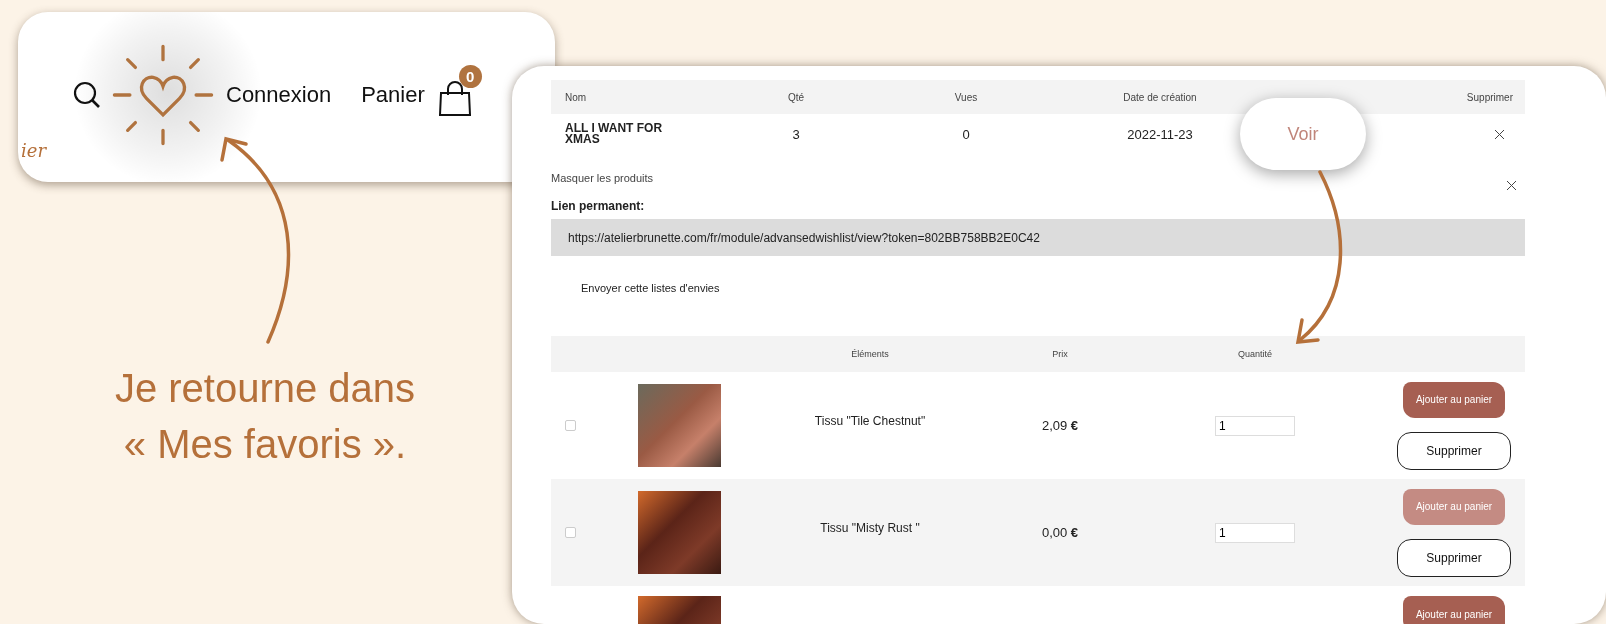 The width and height of the screenshot is (1606, 624). What do you see at coordinates (602, 177) in the screenshot?
I see `hide-products-link: Masquer les produits` at bounding box center [602, 177].